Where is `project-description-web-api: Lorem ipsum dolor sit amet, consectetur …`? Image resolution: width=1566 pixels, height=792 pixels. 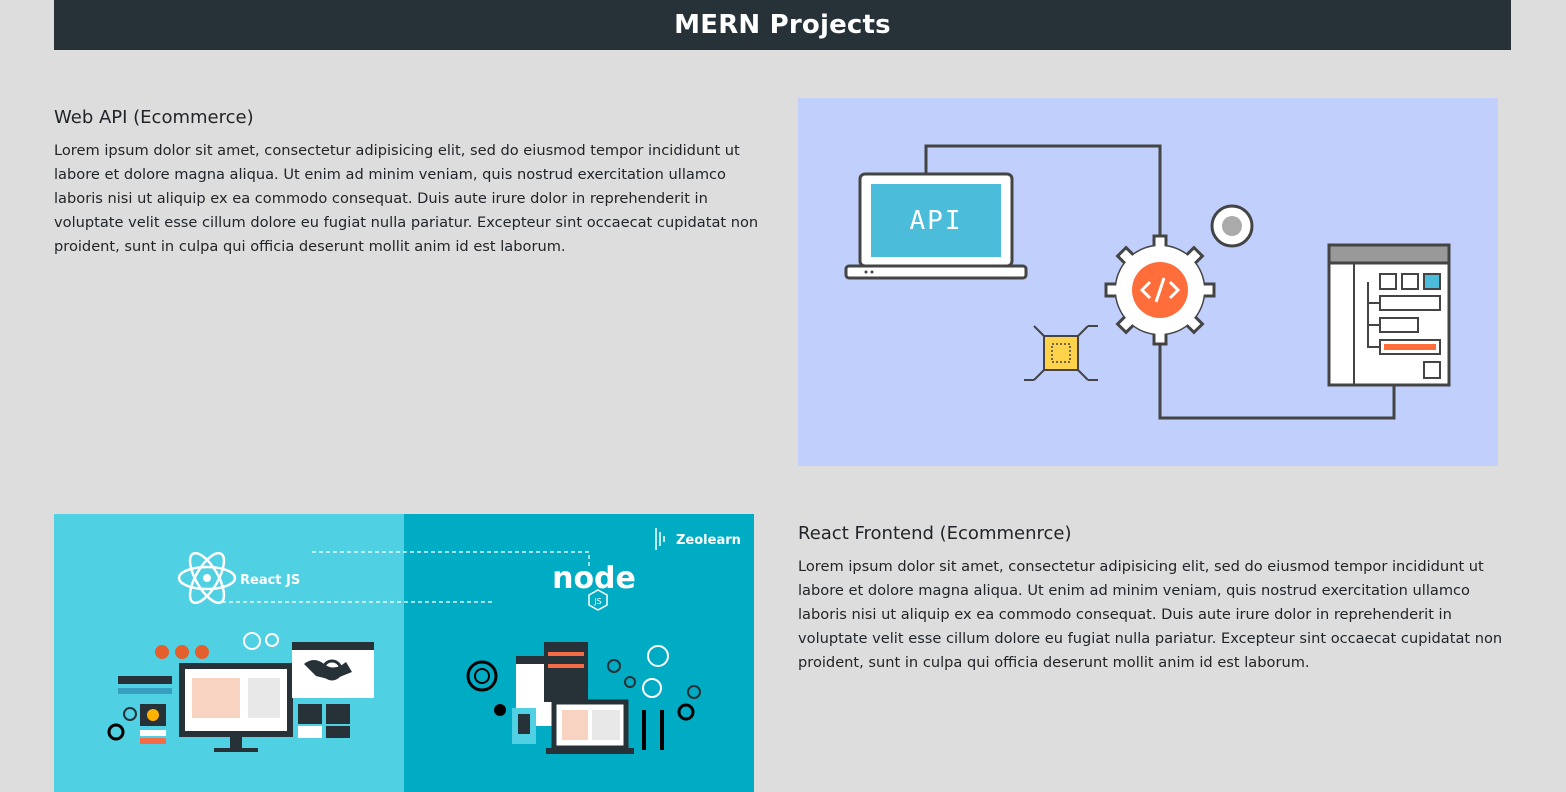
project-description-web-api: Lorem ipsum dolor sit amet, consectetur … is located at coordinates (406, 198).